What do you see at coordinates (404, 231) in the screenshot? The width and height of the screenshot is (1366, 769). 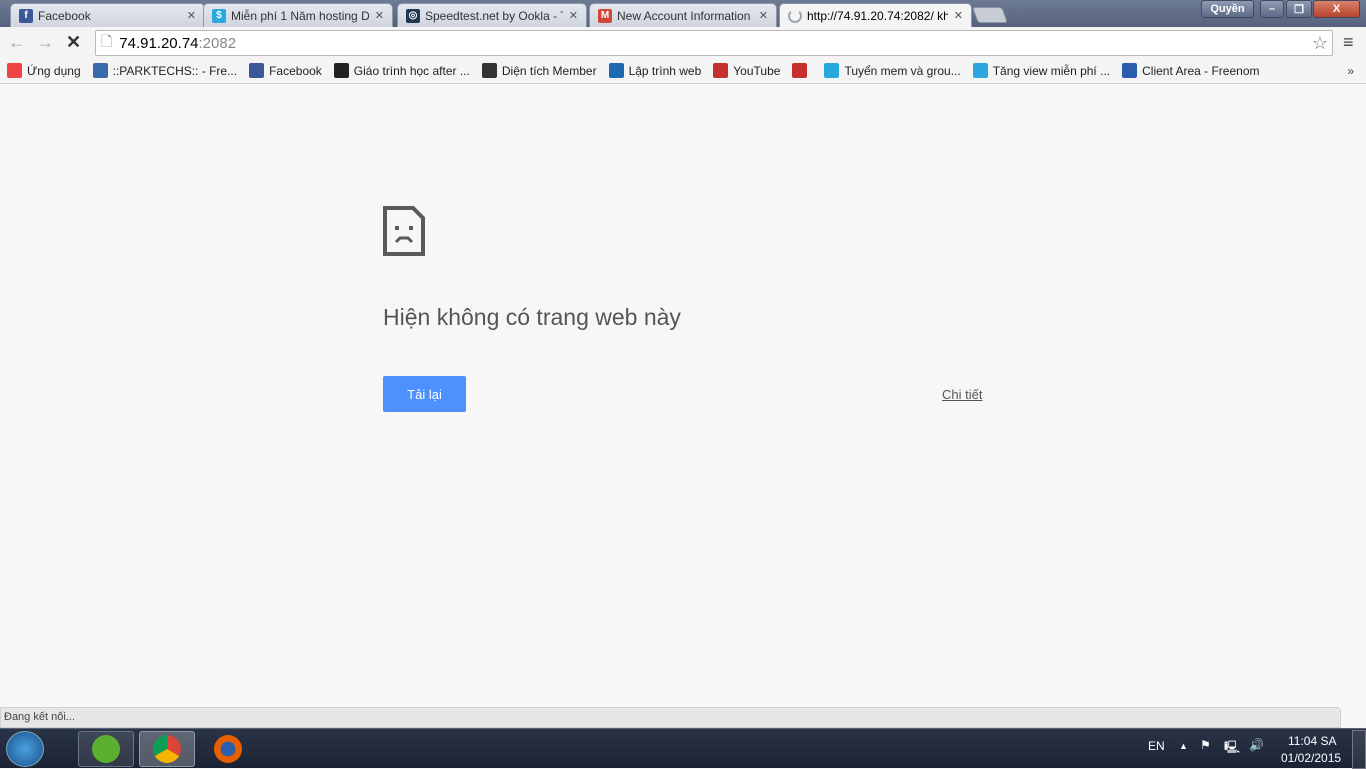 I see `sad-page-icon` at bounding box center [404, 231].